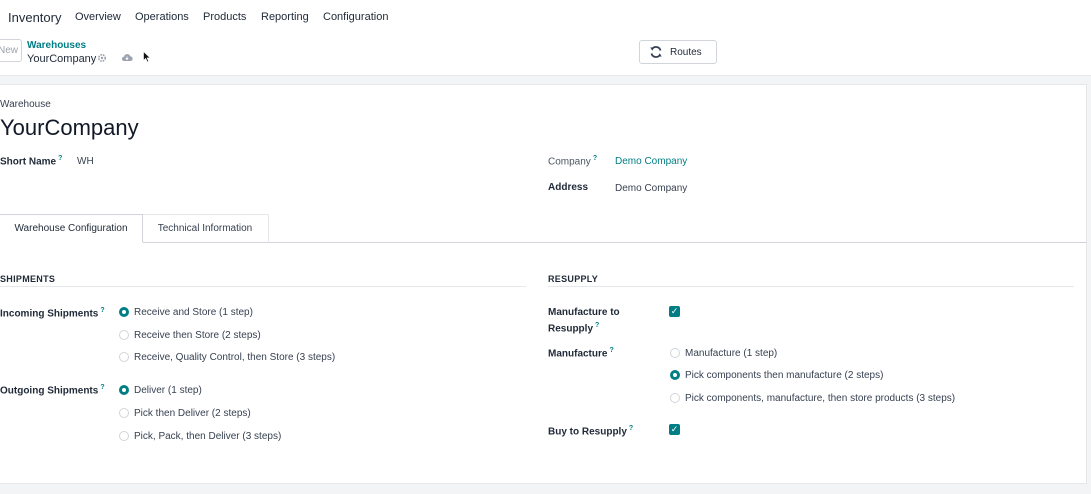 The width and height of the screenshot is (1091, 494). What do you see at coordinates (656, 53) in the screenshot?
I see `refresh-icon` at bounding box center [656, 53].